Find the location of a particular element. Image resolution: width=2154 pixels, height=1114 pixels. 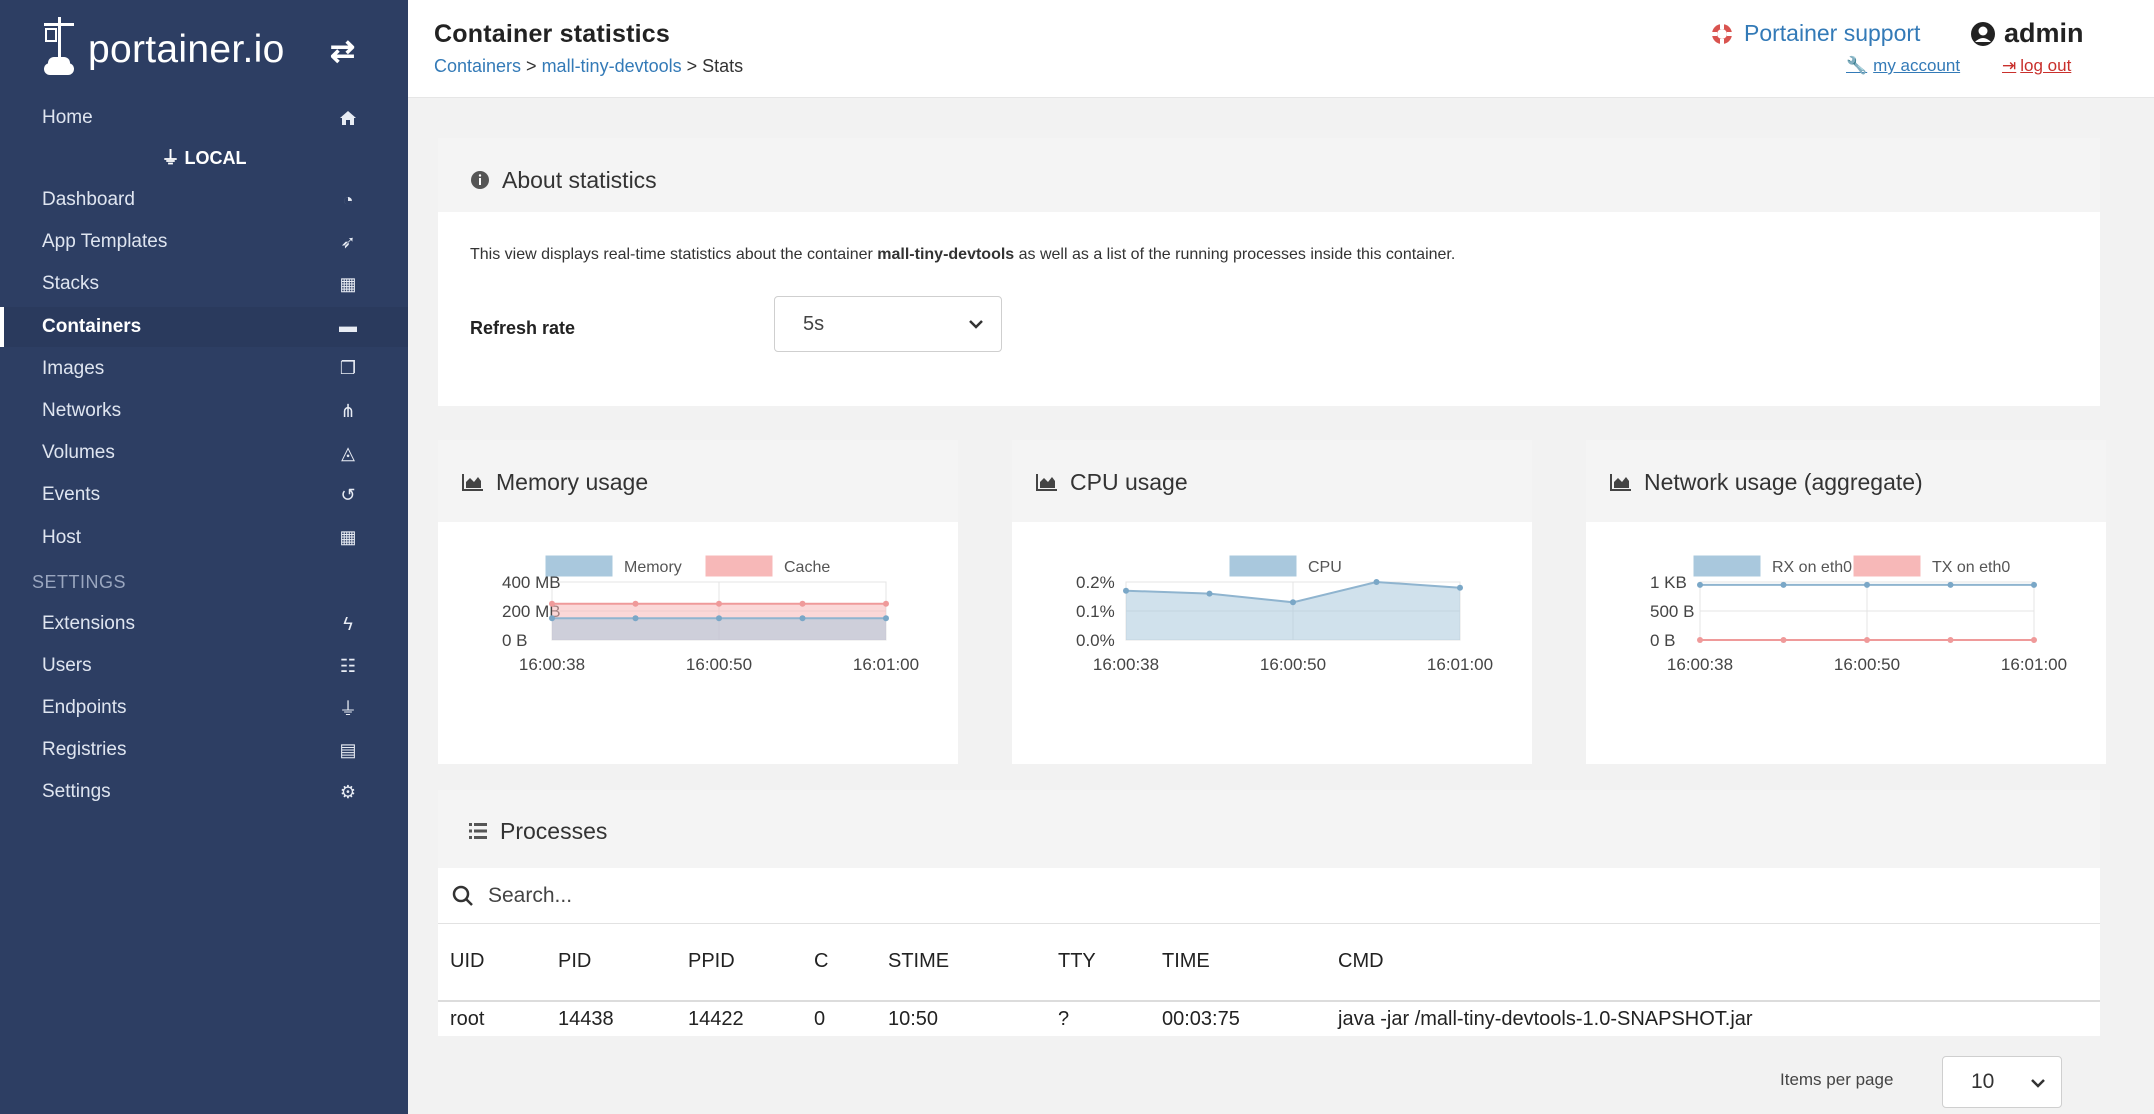

sidebar-item-networks: Networks ⋔ is located at coordinates (204, 411).